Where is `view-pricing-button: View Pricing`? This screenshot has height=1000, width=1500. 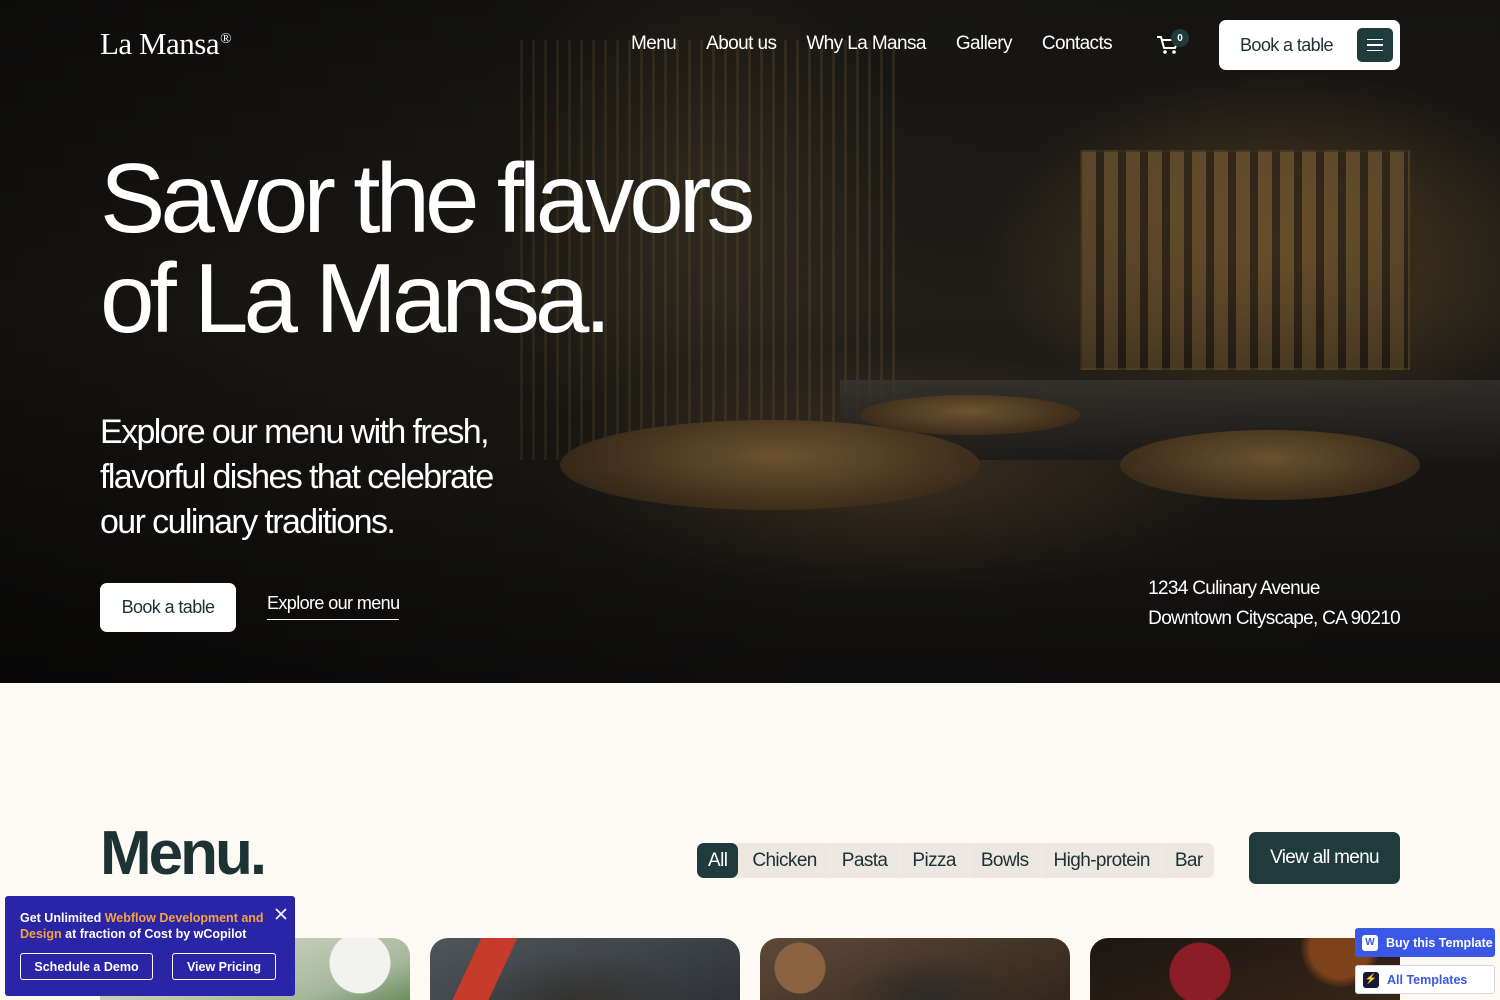 view-pricing-button: View Pricing is located at coordinates (224, 966).